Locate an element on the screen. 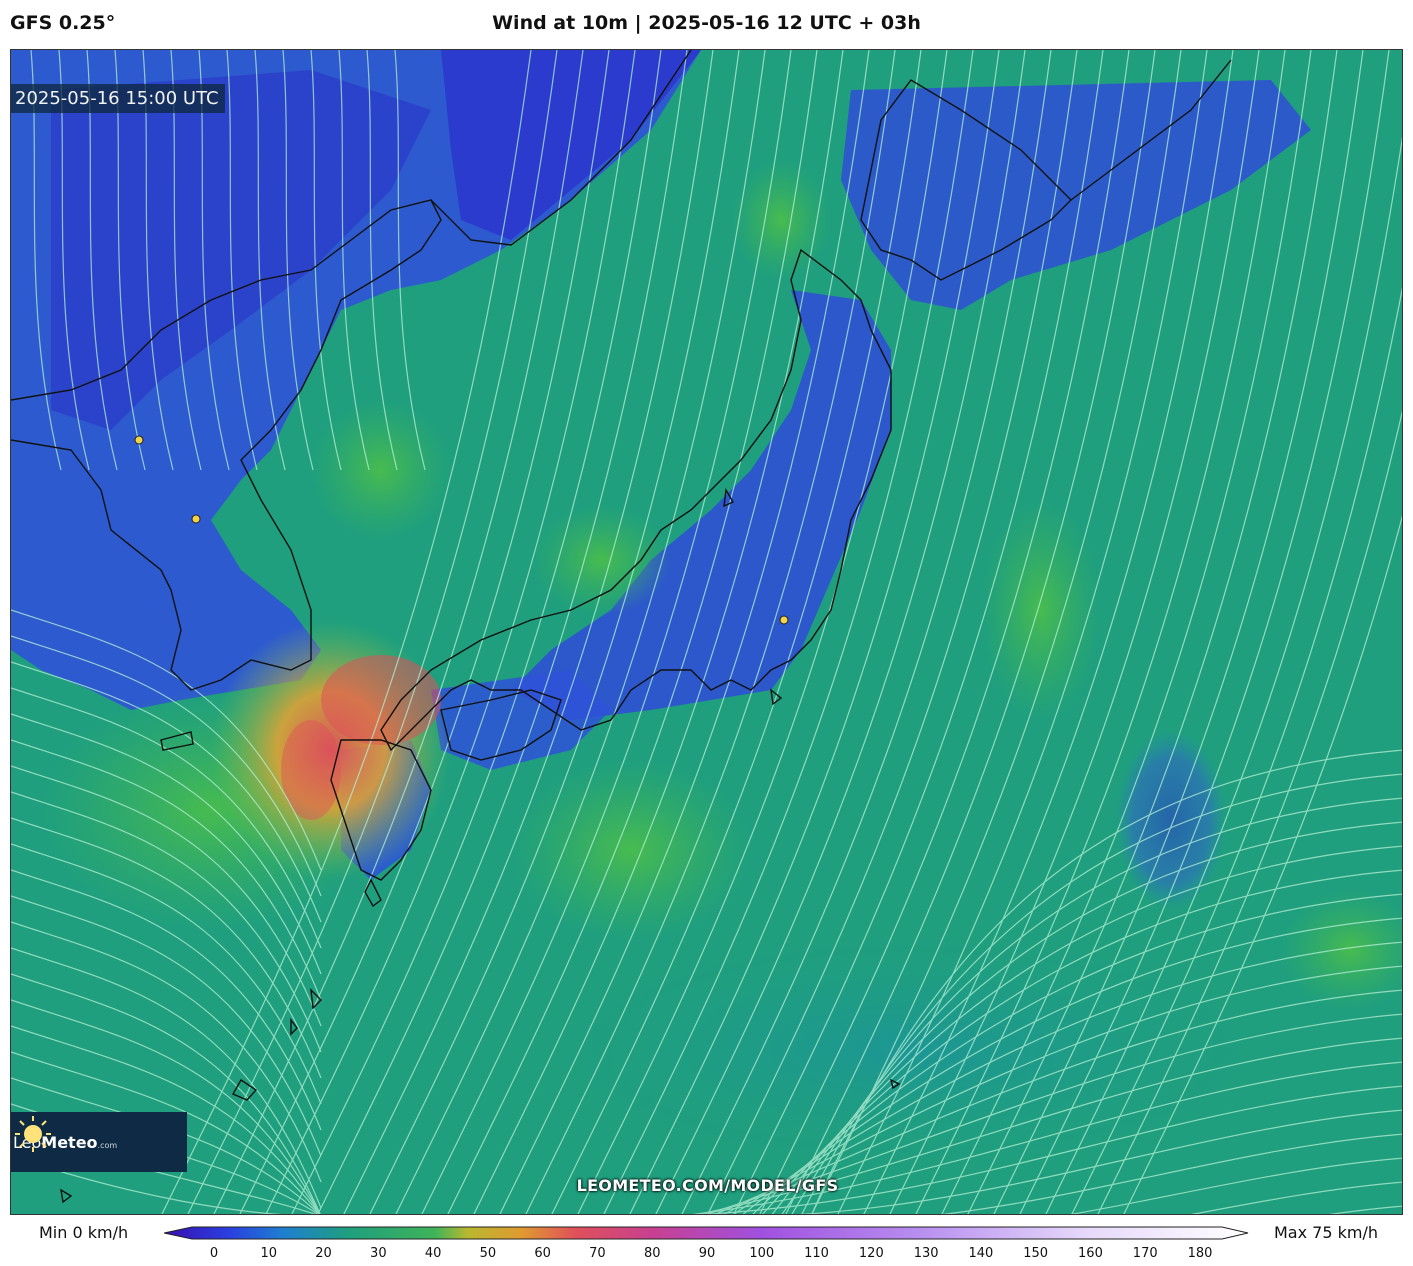  city-marker-seoul is located at coordinates (196, 519).